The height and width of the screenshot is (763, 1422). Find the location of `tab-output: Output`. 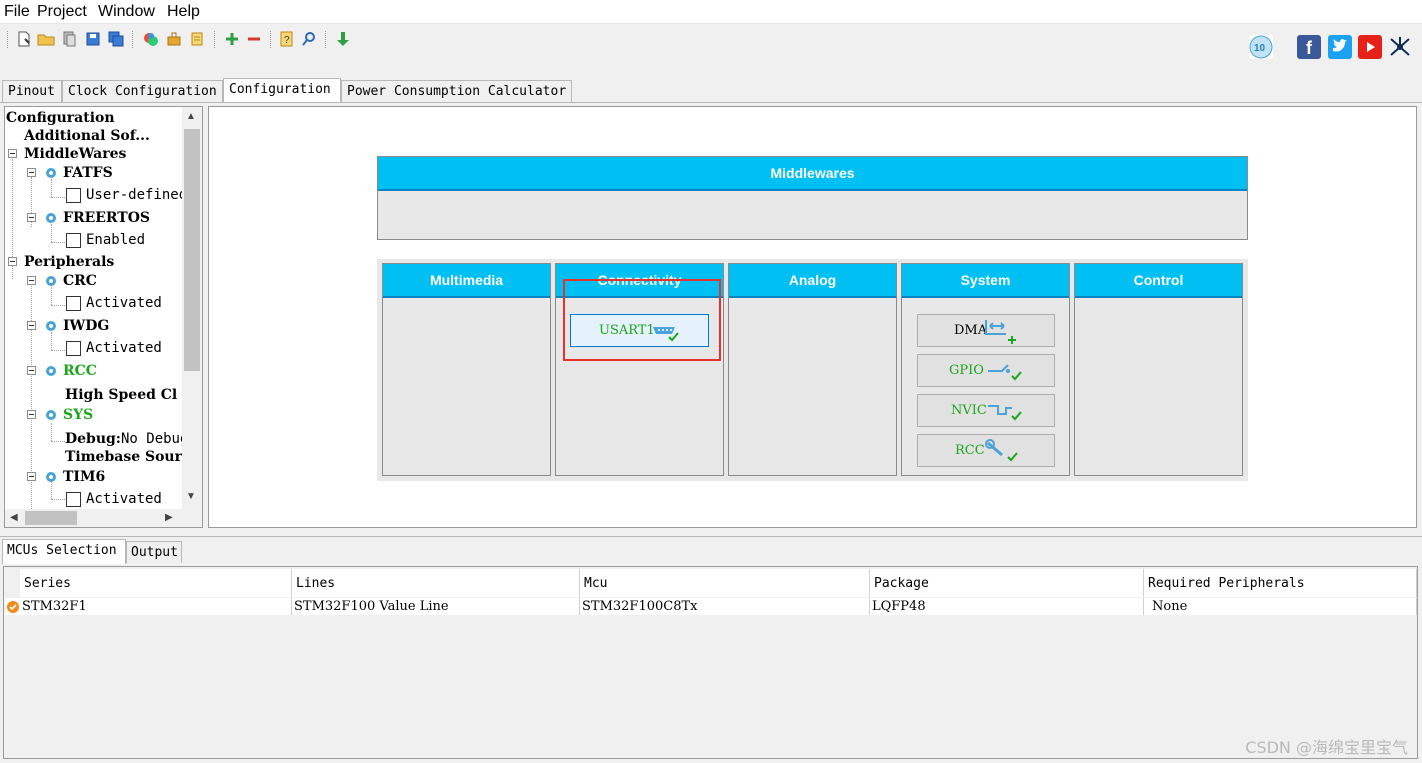

tab-output: Output is located at coordinates (154, 552).